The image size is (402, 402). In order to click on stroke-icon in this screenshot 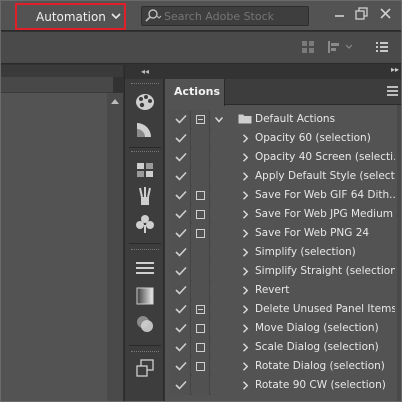, I will do `click(145, 268)`.